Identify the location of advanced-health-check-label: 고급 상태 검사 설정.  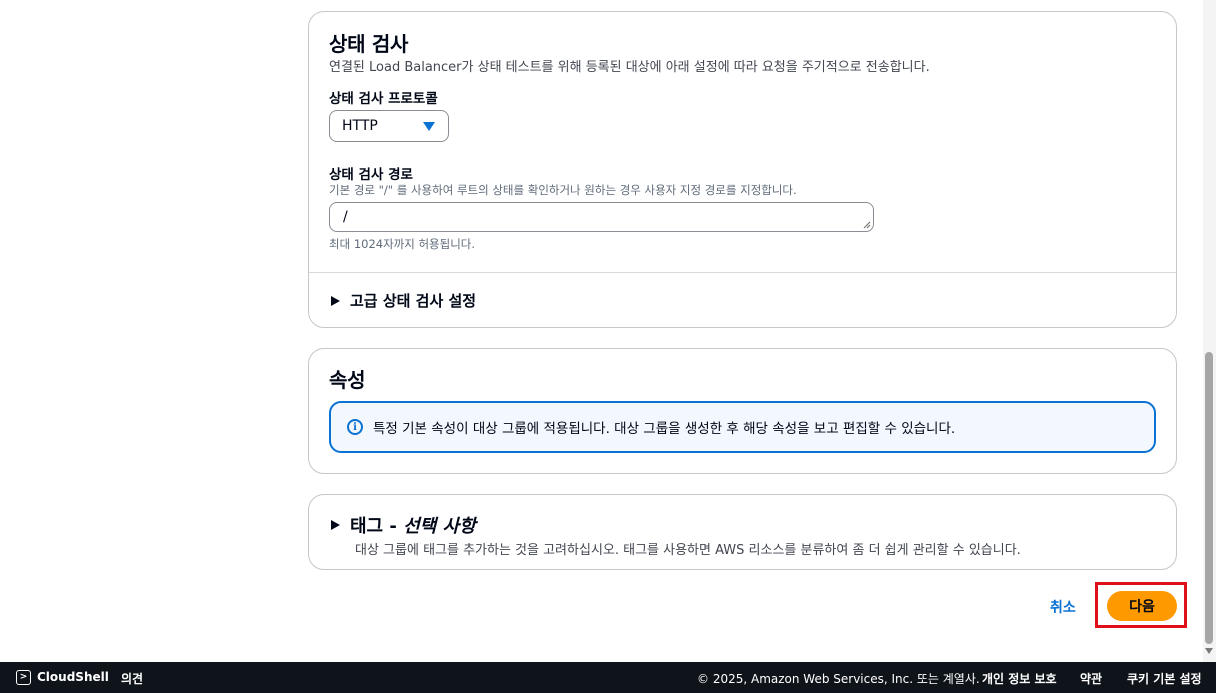
(413, 301).